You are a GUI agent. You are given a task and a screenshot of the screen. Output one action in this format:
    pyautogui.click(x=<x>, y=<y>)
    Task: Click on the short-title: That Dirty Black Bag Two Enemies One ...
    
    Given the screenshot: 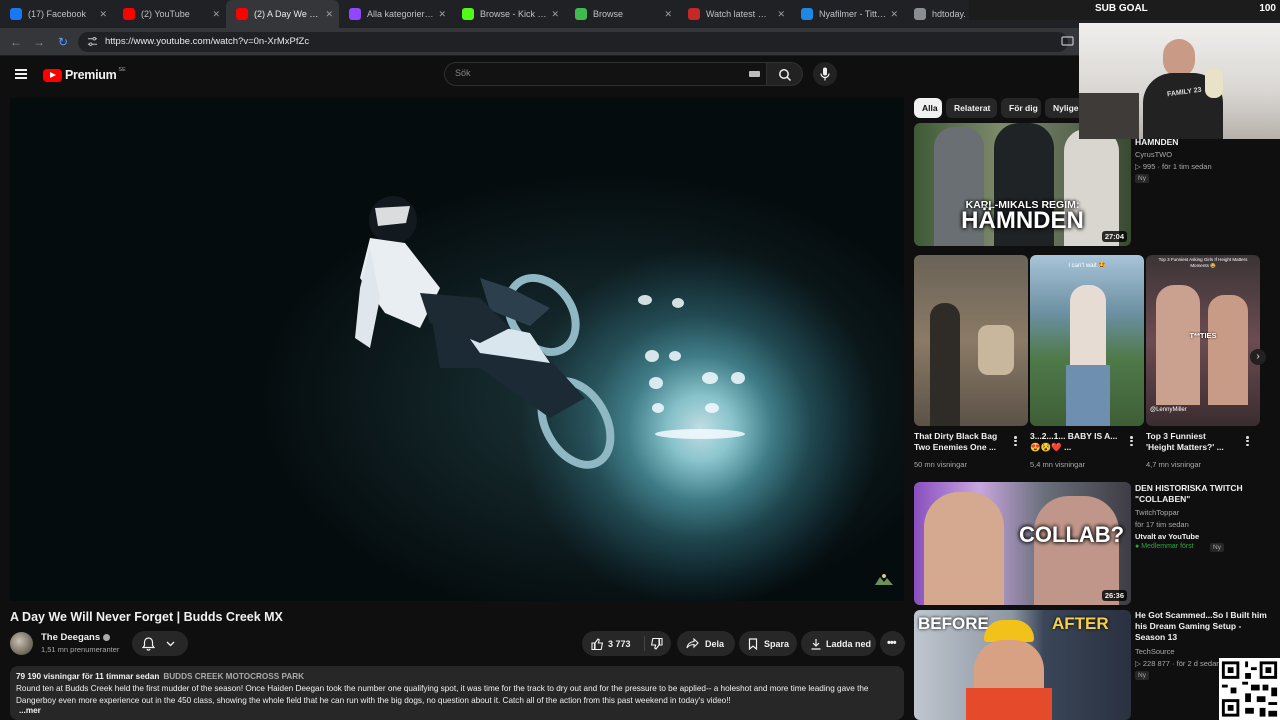 What is the action you would take?
    pyautogui.click(x=955, y=442)
    